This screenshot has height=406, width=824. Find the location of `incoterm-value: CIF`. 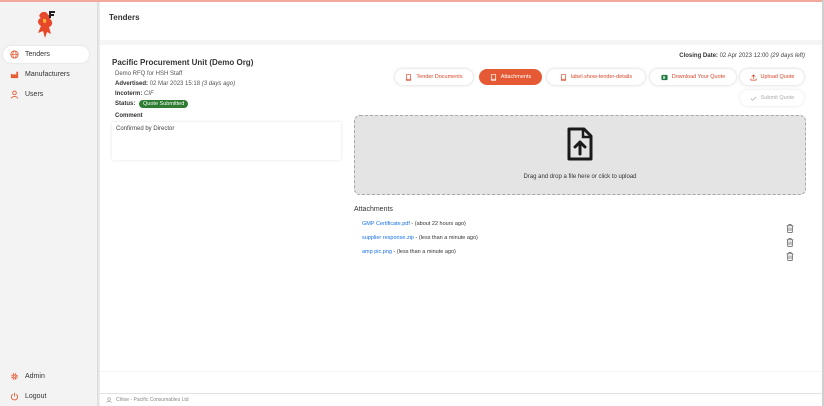

incoterm-value: CIF is located at coordinates (149, 94).